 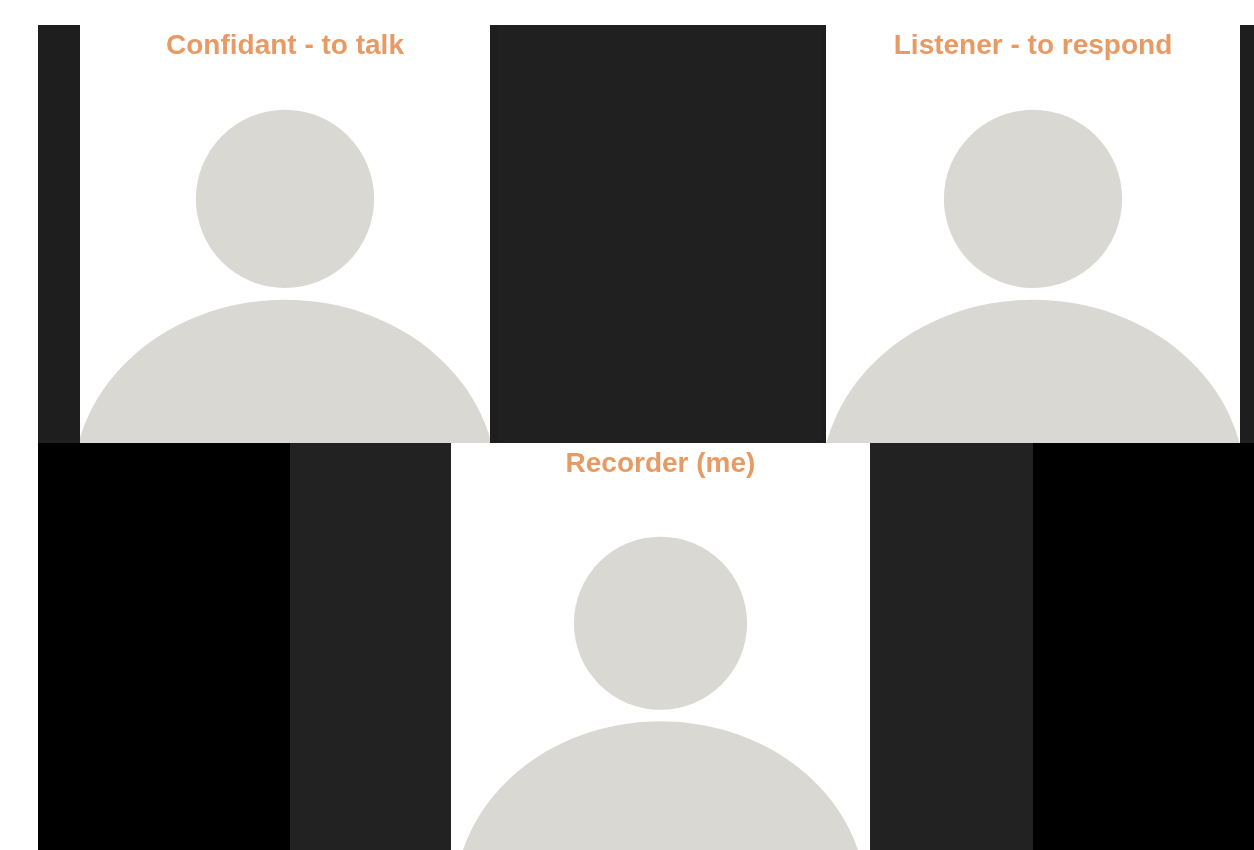 I want to click on participant-name: Listener - to respond, so click(x=1033, y=45).